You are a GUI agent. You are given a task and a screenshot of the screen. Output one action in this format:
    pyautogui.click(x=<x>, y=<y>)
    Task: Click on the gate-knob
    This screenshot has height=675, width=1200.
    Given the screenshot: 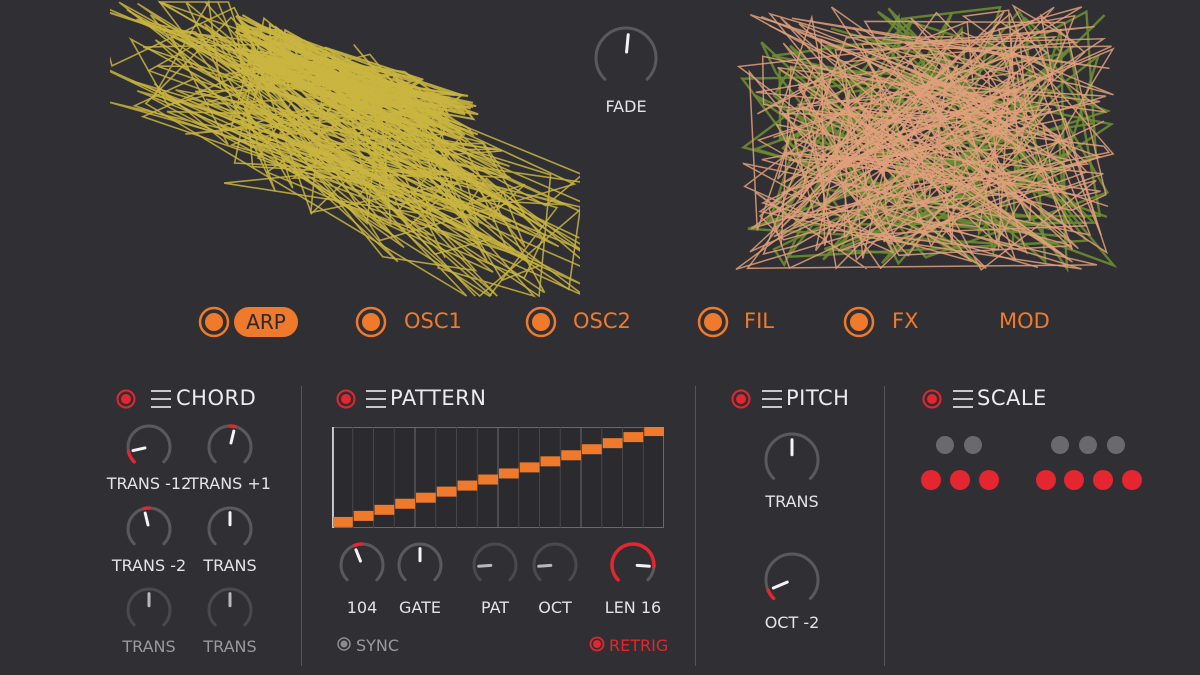 What is the action you would take?
    pyautogui.click(x=420, y=565)
    